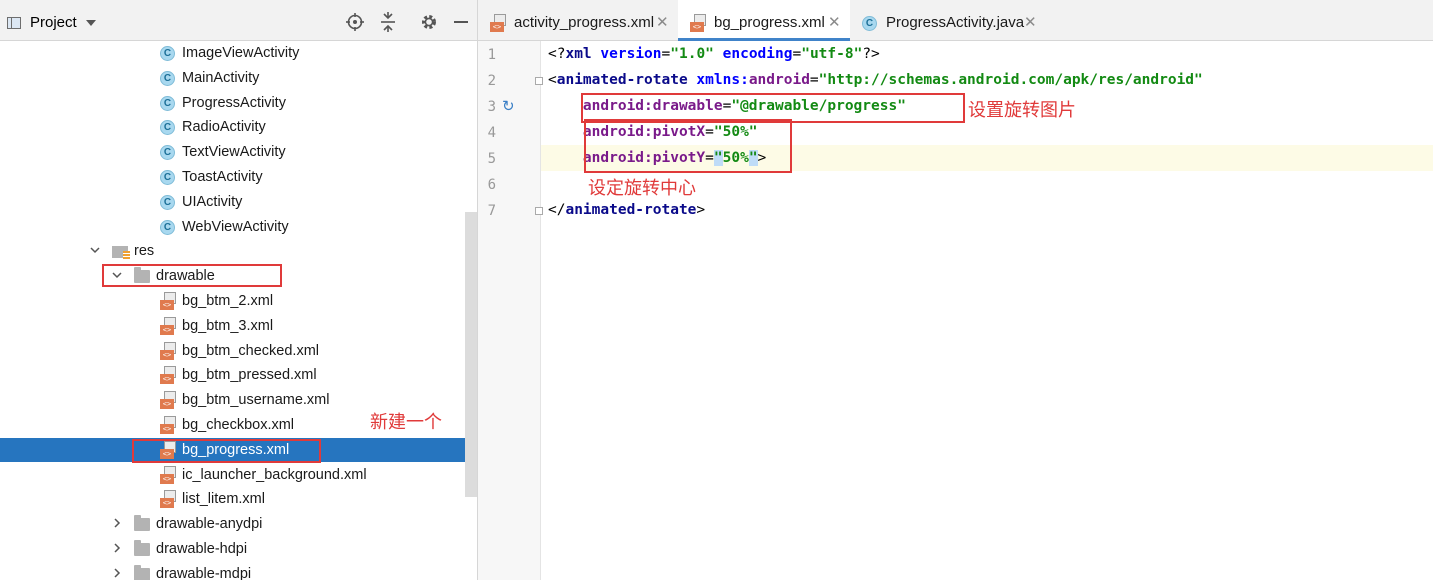 The width and height of the screenshot is (1433, 580). I want to click on tree-item: C TextViewActivity, so click(238, 152).